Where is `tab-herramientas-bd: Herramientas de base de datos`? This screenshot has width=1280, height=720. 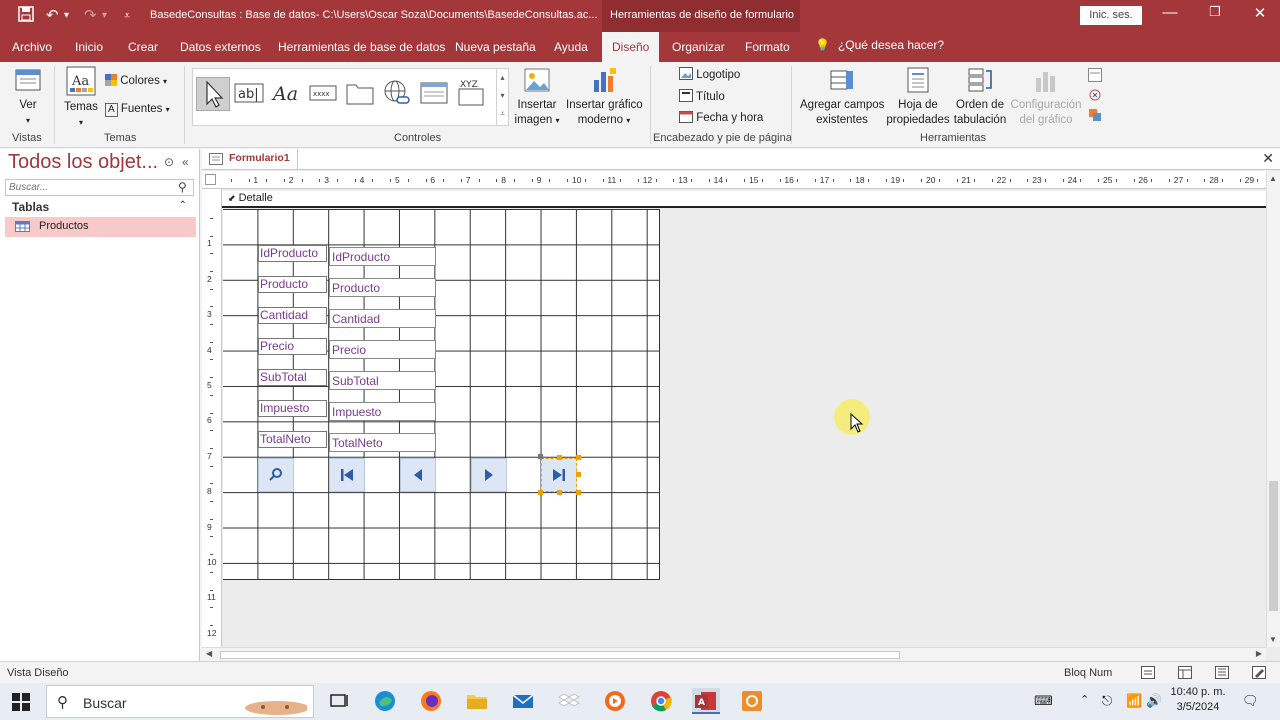 tab-herramientas-bd: Herramientas de base de datos is located at coordinates (361, 47).